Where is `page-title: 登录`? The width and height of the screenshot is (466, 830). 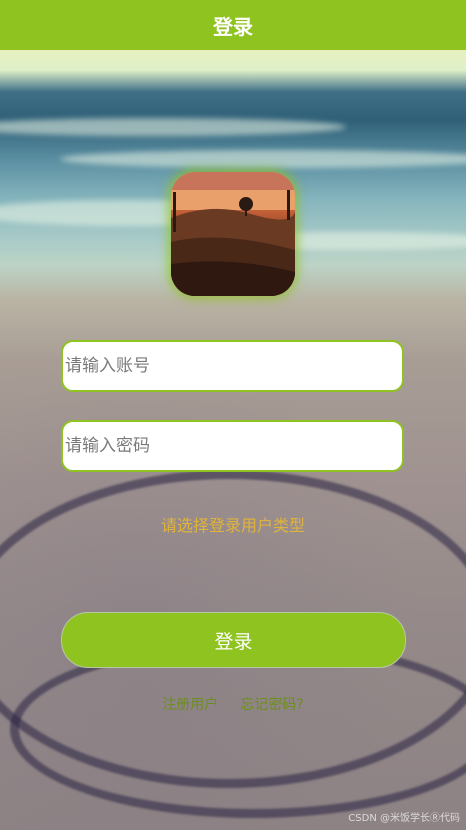 page-title: 登录 is located at coordinates (233, 26).